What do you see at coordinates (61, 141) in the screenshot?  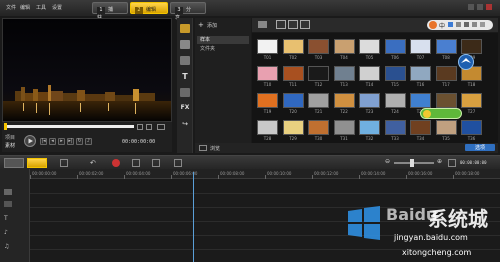 I see `next-frame-icon: ▸` at bounding box center [61, 141].